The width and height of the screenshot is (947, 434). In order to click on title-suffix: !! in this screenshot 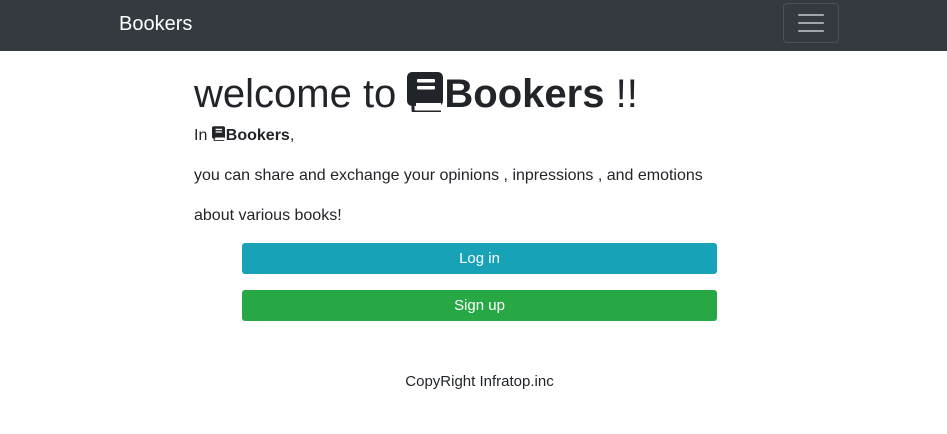, I will do `click(621, 94)`.